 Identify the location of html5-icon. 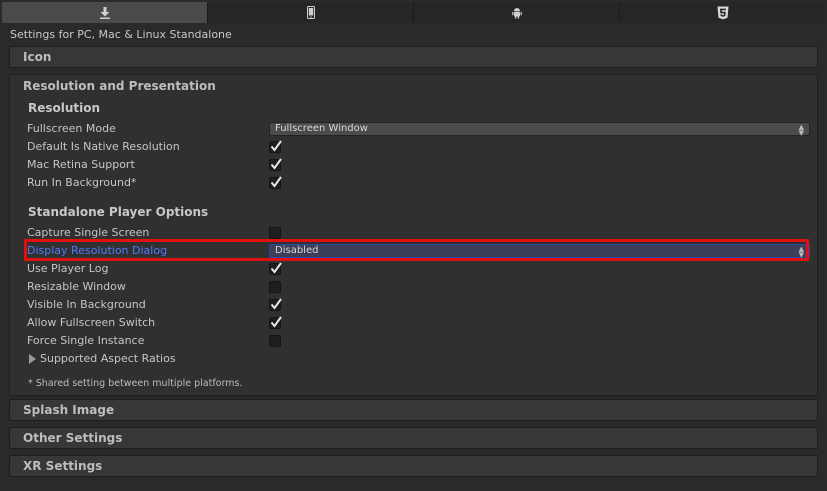
(722, 12).